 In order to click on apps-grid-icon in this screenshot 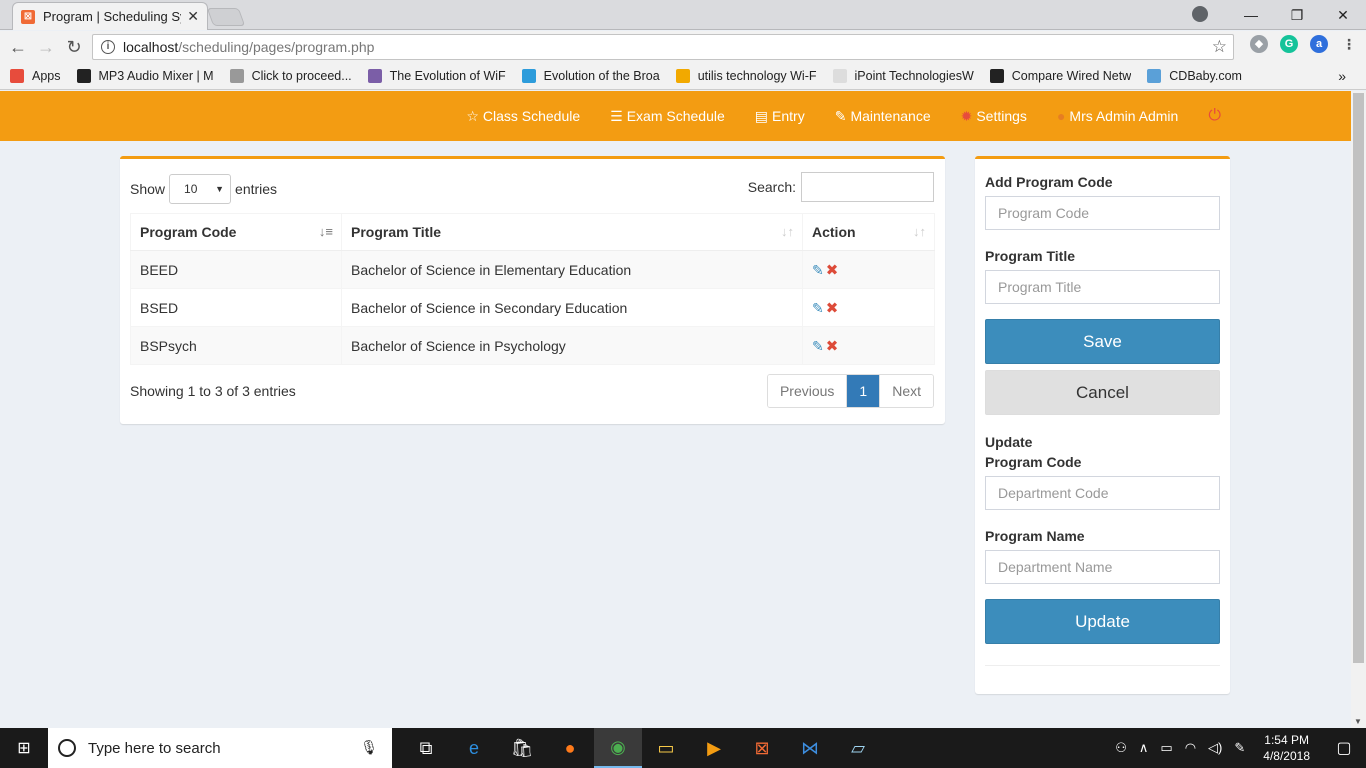, I will do `click(17, 76)`.